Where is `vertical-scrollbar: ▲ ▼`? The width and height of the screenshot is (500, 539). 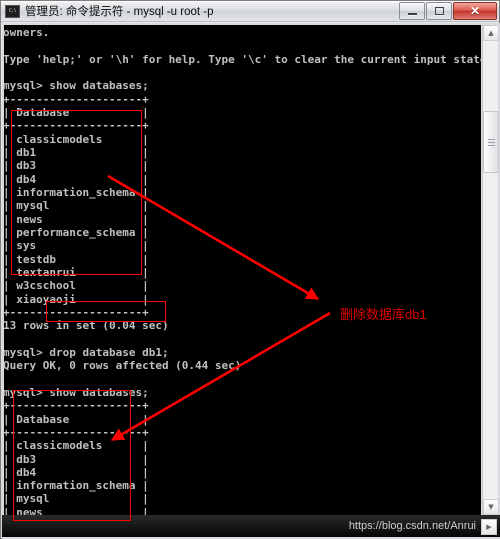 vertical-scrollbar: ▲ ▼ is located at coordinates (490, 270).